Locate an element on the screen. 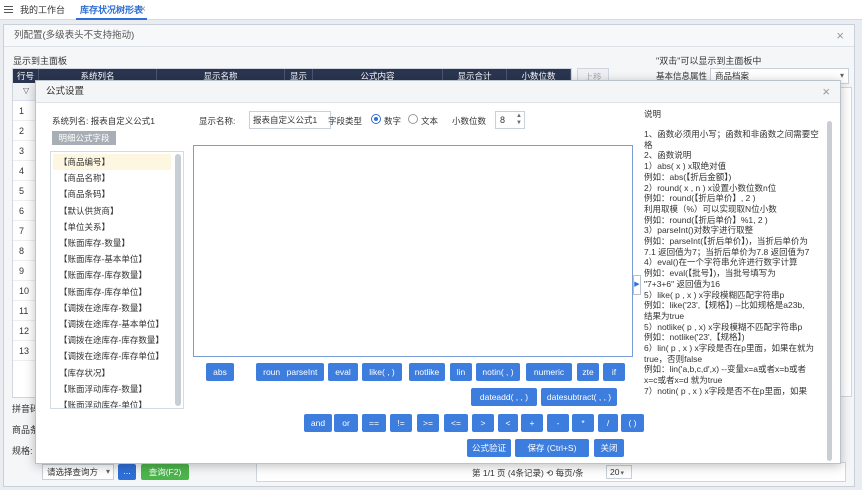  verify-formula-button: 公式验证 is located at coordinates (489, 448).